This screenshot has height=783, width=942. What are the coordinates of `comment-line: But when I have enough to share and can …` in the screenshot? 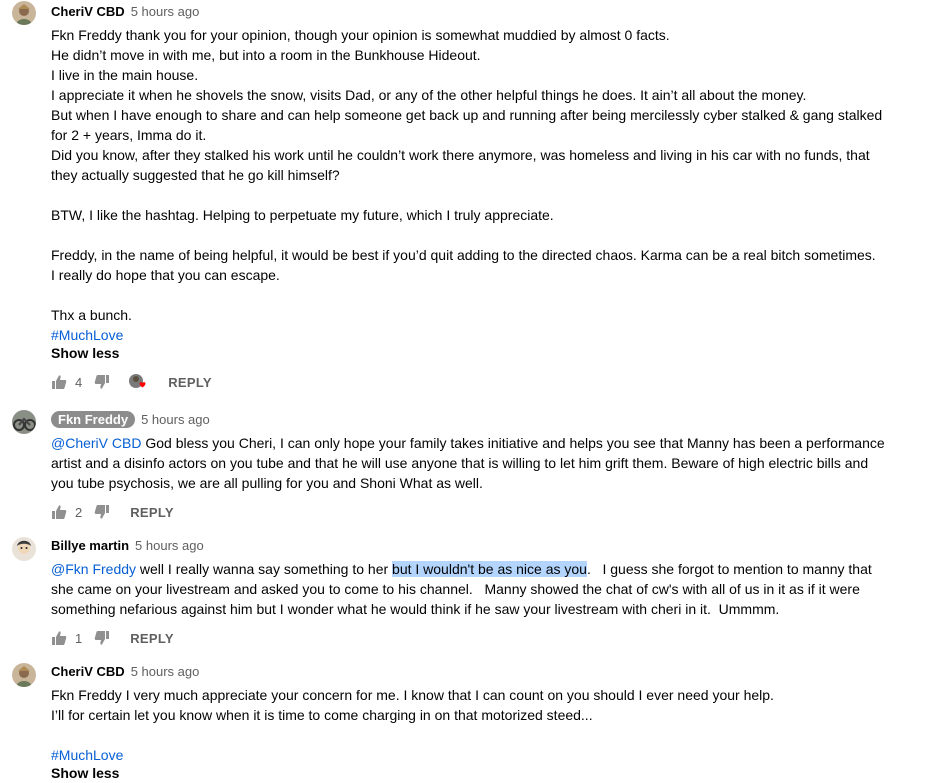 It's located at (467, 115).